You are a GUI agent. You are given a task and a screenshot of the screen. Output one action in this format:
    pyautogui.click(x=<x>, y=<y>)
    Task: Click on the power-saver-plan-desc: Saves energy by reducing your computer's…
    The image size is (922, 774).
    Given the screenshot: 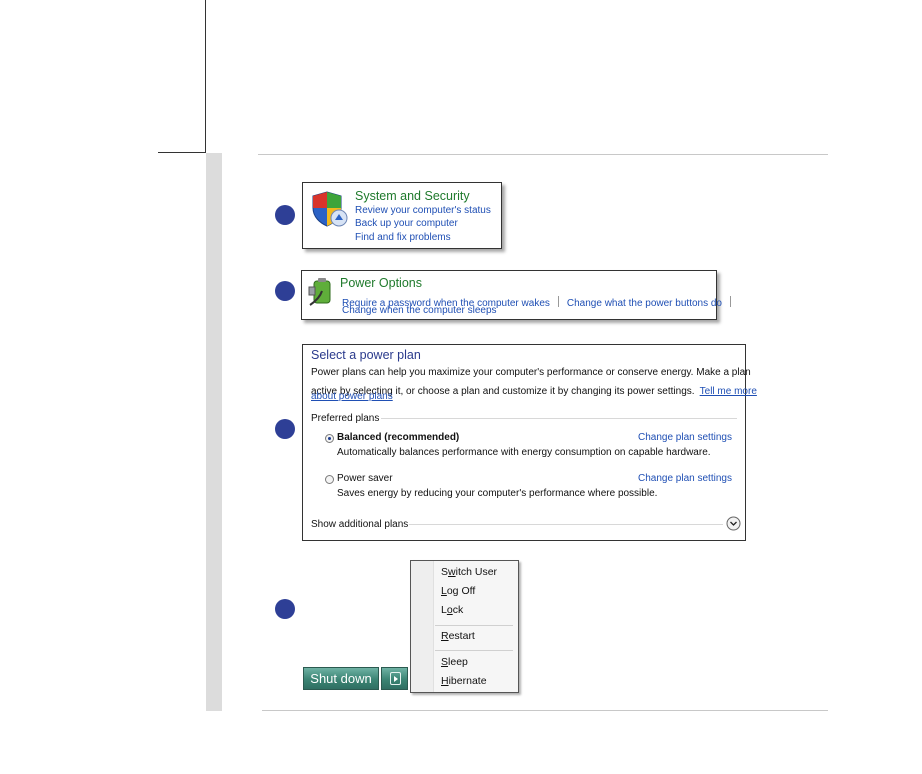 What is the action you would take?
    pyautogui.click(x=497, y=493)
    